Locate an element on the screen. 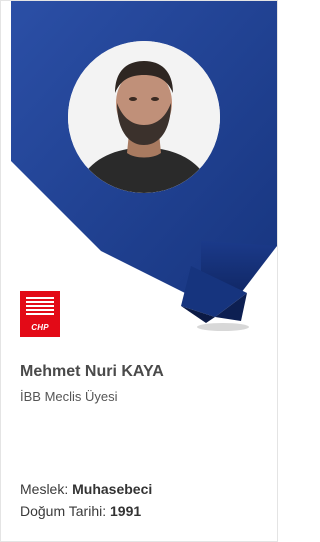  birth-date-line: Doğum Tarihi: 1991 is located at coordinates (80, 511).